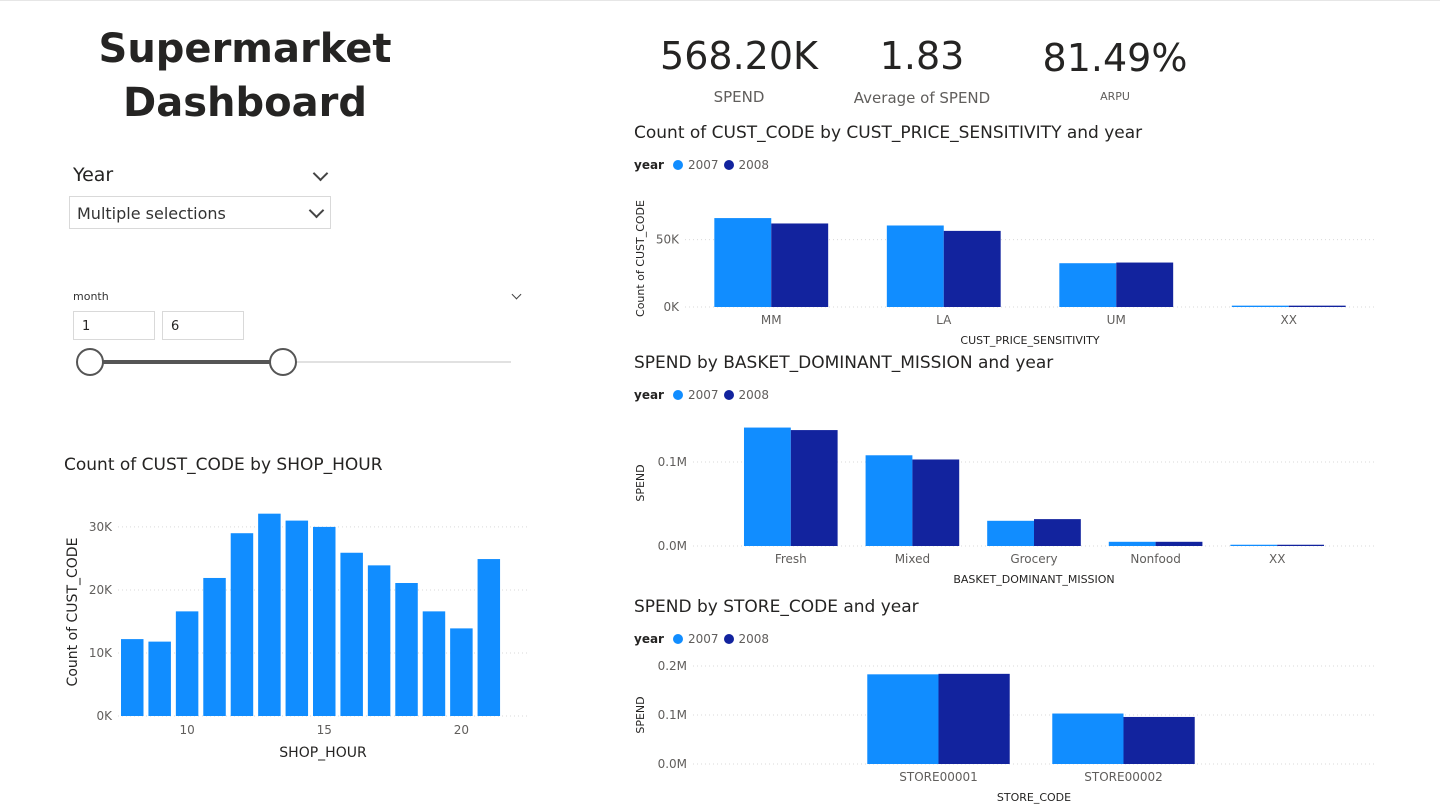 This screenshot has width=1440, height=811. What do you see at coordinates (672, 462) in the screenshot?
I see `mission-y-tick-label: 0.1M` at bounding box center [672, 462].